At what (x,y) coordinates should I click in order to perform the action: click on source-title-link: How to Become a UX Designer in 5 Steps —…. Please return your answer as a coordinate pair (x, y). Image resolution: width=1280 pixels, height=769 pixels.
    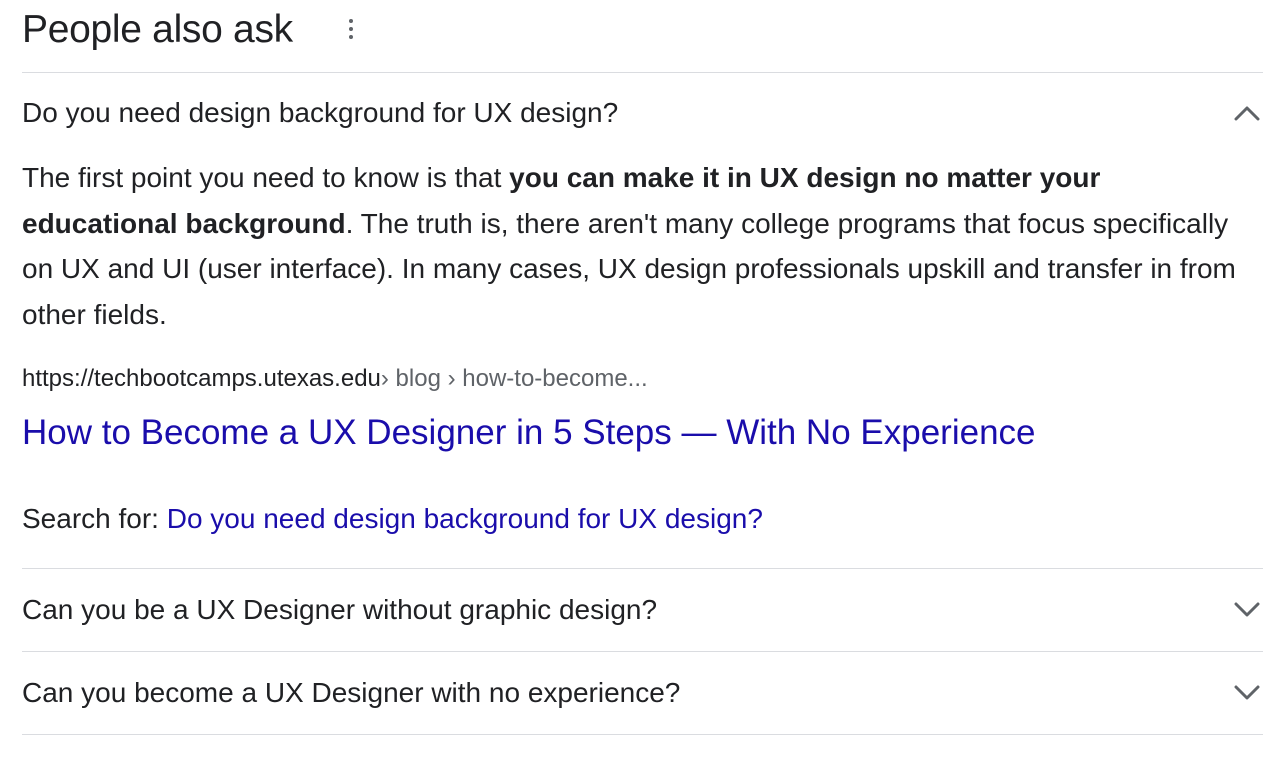
    Looking at the image, I should click on (642, 433).